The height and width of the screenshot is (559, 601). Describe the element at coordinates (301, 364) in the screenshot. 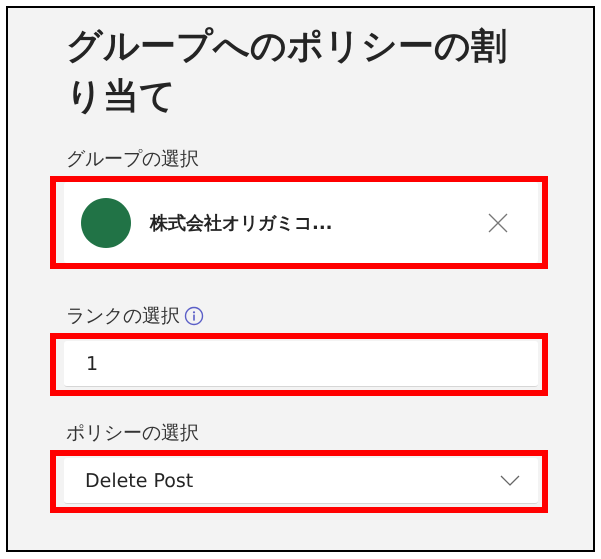

I see `rank-input: 1` at that location.